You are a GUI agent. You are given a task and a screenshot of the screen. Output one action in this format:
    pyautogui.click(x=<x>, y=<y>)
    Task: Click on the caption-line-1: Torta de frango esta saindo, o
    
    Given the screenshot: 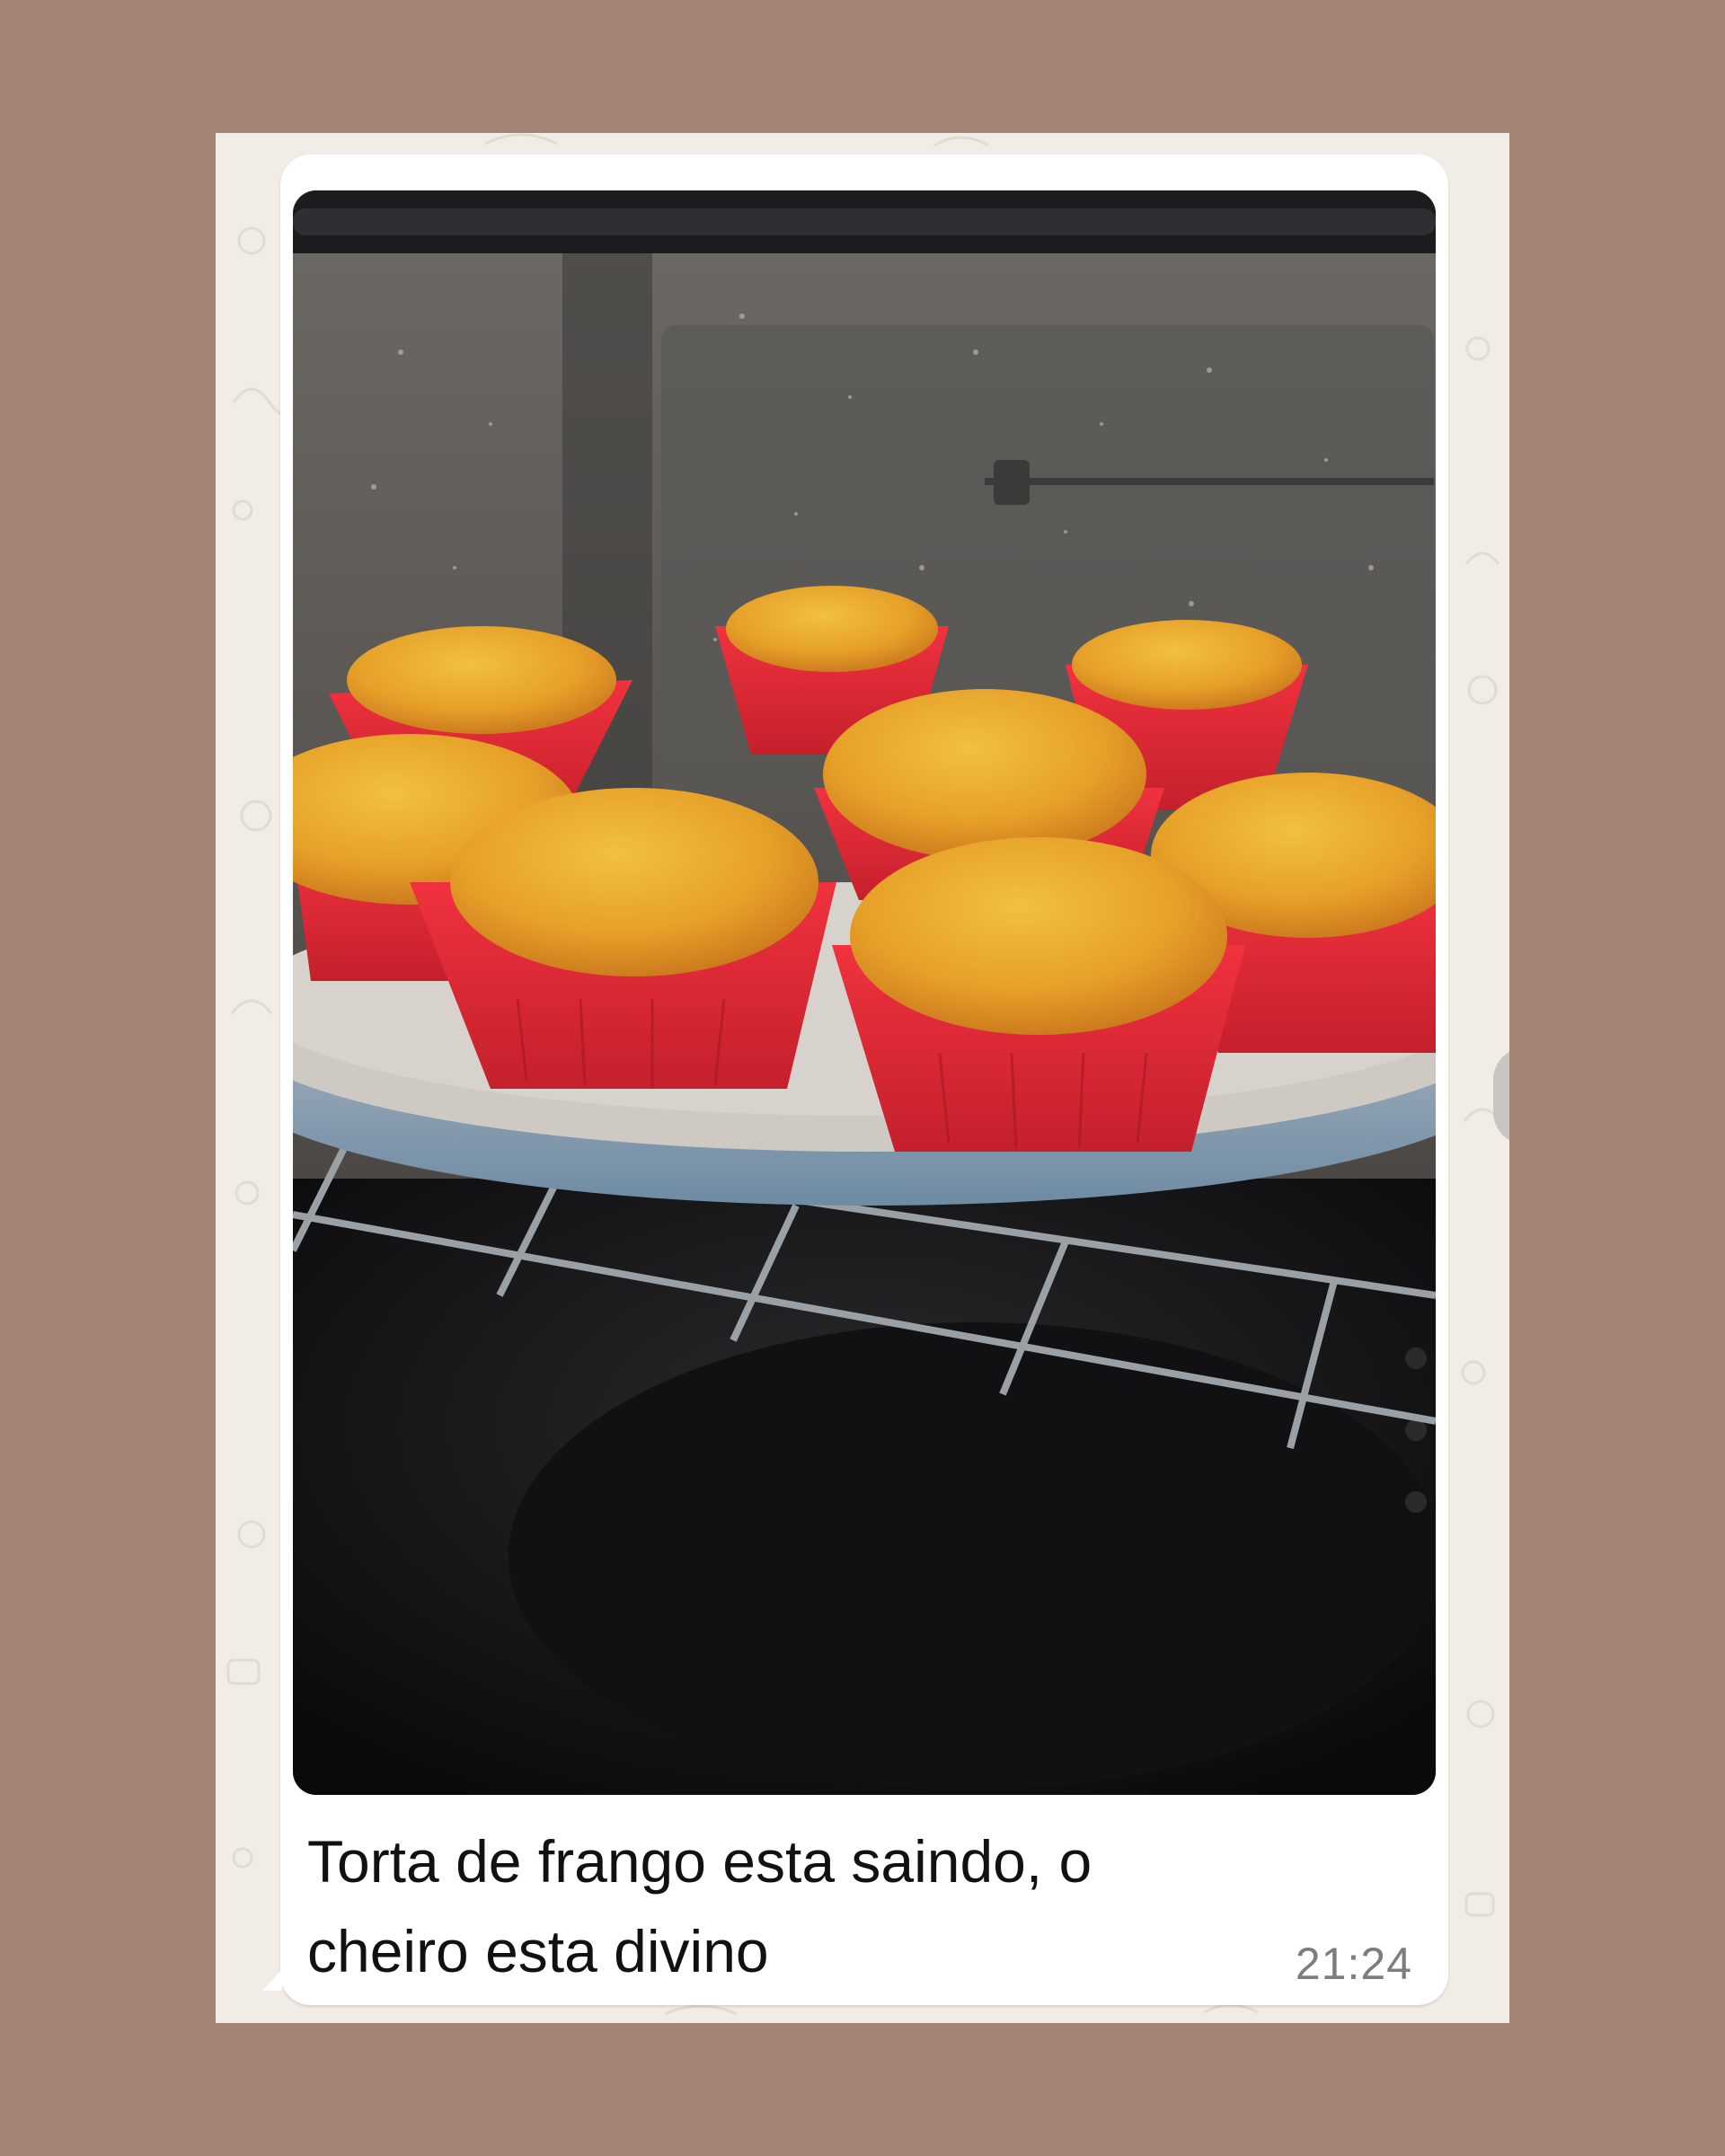 What is the action you would take?
    pyautogui.click(x=699, y=1861)
    